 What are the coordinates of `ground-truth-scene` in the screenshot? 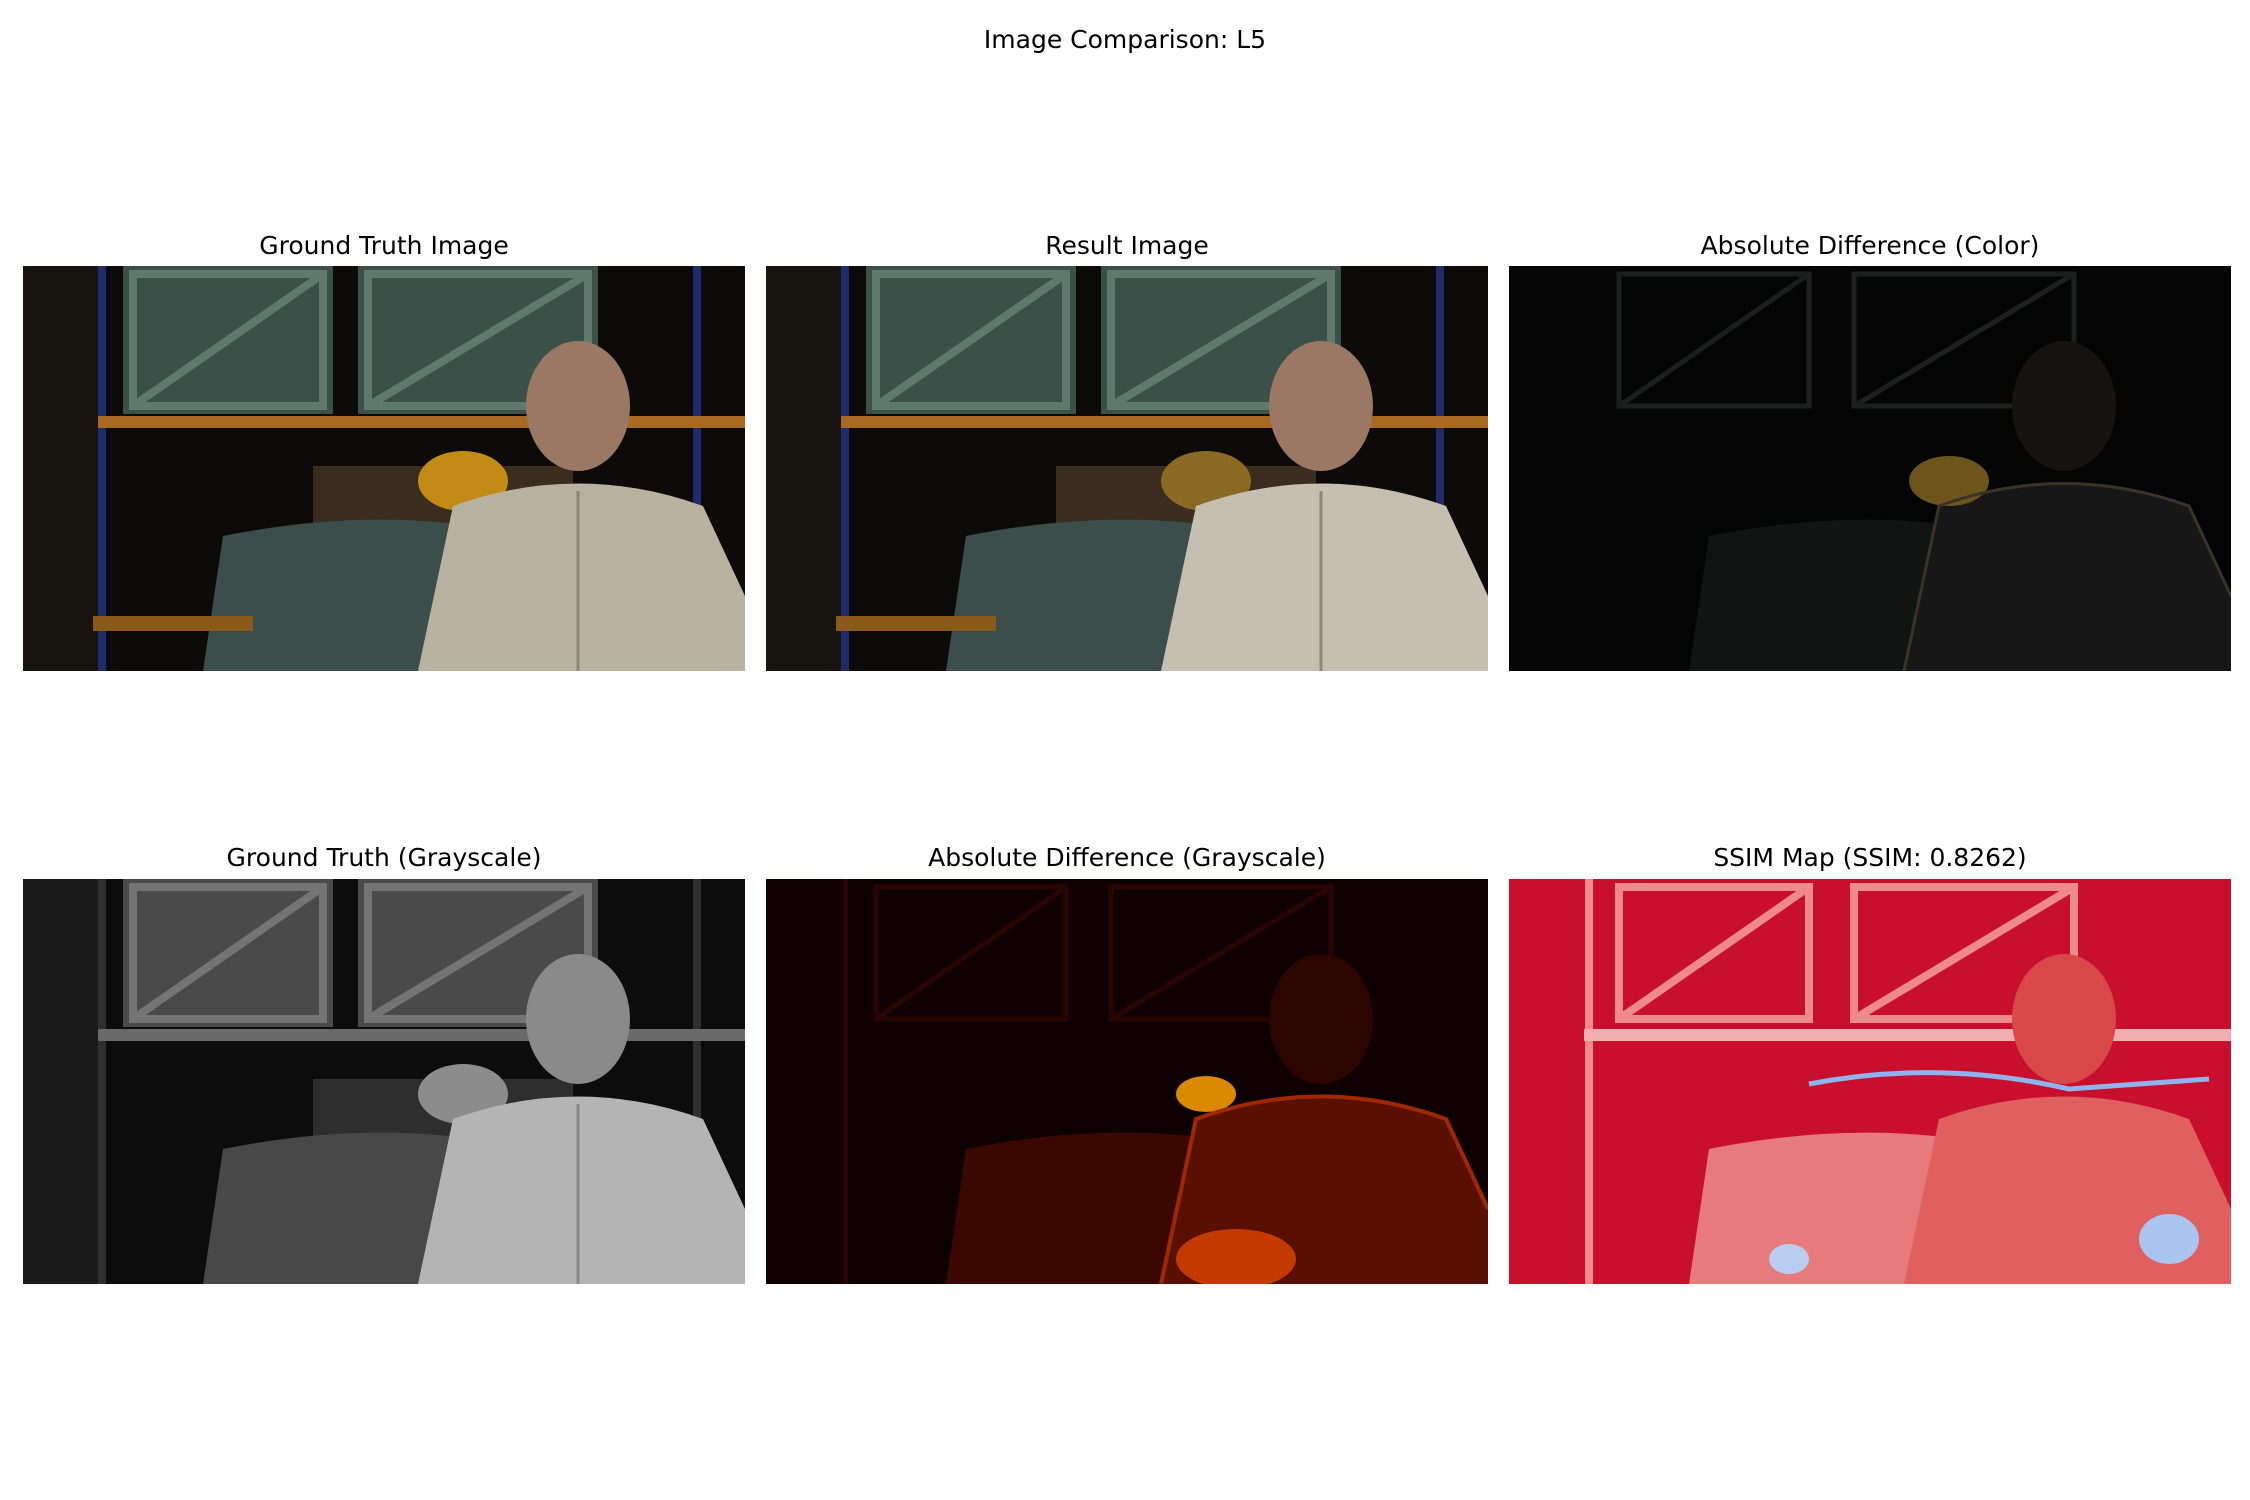 It's located at (384, 468).